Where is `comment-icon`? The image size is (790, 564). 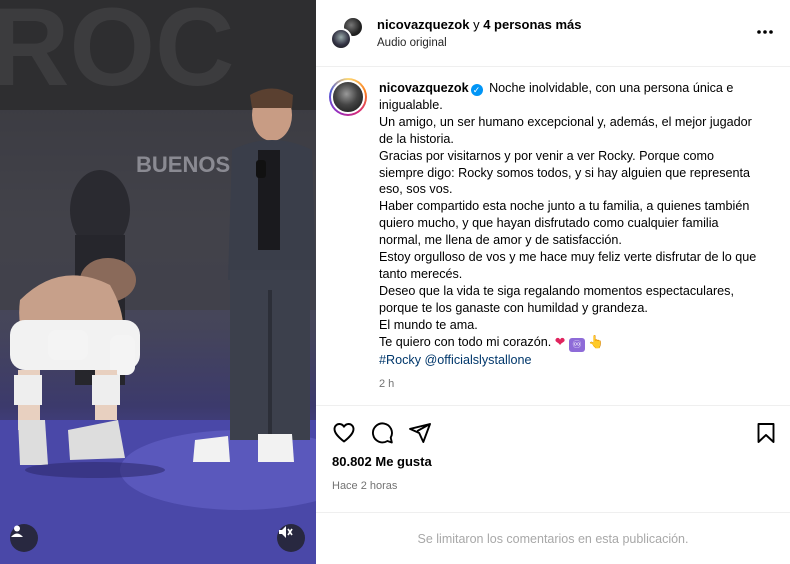 comment-icon is located at coordinates (382, 433).